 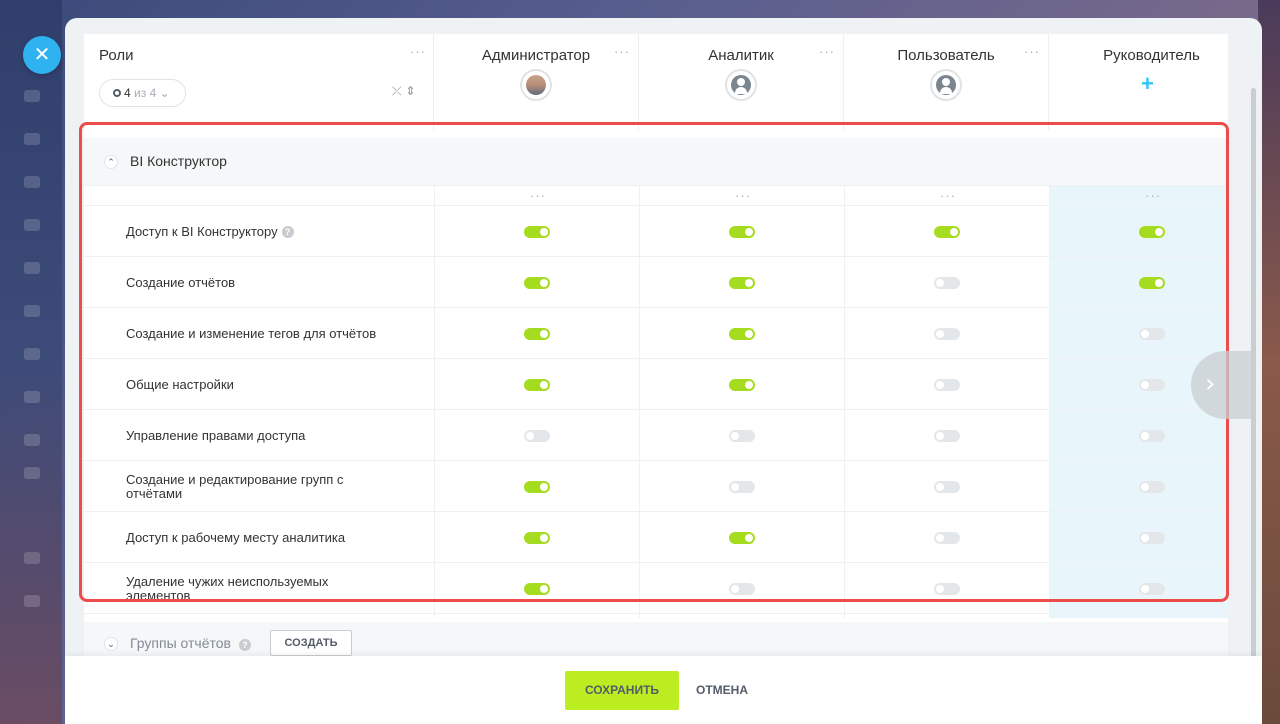 I want to click on footer-bar: СОХРАНИТЬ ОТМЕНА, so click(x=663, y=690).